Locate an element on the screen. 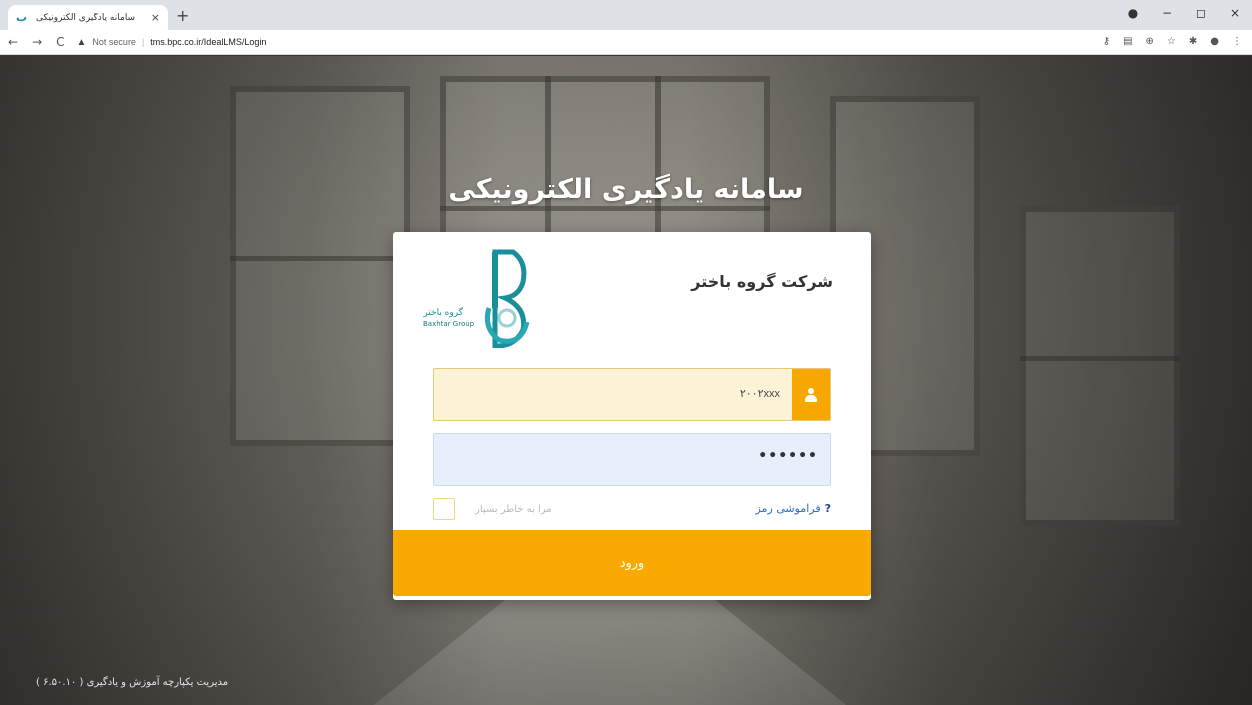 The height and width of the screenshot is (705, 1252). remember-me-checkbox is located at coordinates (444, 509).